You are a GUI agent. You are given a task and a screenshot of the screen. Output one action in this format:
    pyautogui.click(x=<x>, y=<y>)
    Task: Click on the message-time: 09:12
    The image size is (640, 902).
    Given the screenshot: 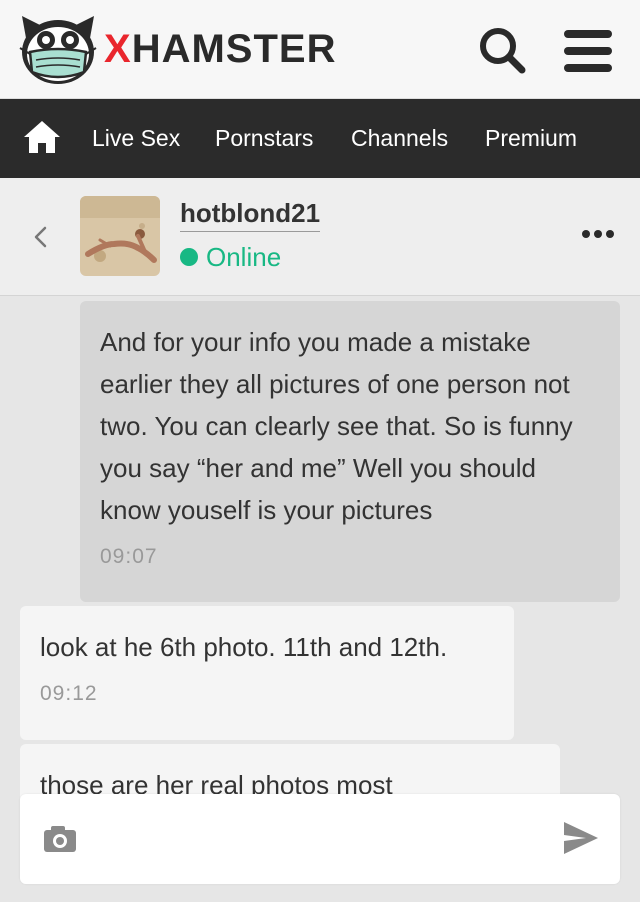 What is the action you would take?
    pyautogui.click(x=69, y=693)
    